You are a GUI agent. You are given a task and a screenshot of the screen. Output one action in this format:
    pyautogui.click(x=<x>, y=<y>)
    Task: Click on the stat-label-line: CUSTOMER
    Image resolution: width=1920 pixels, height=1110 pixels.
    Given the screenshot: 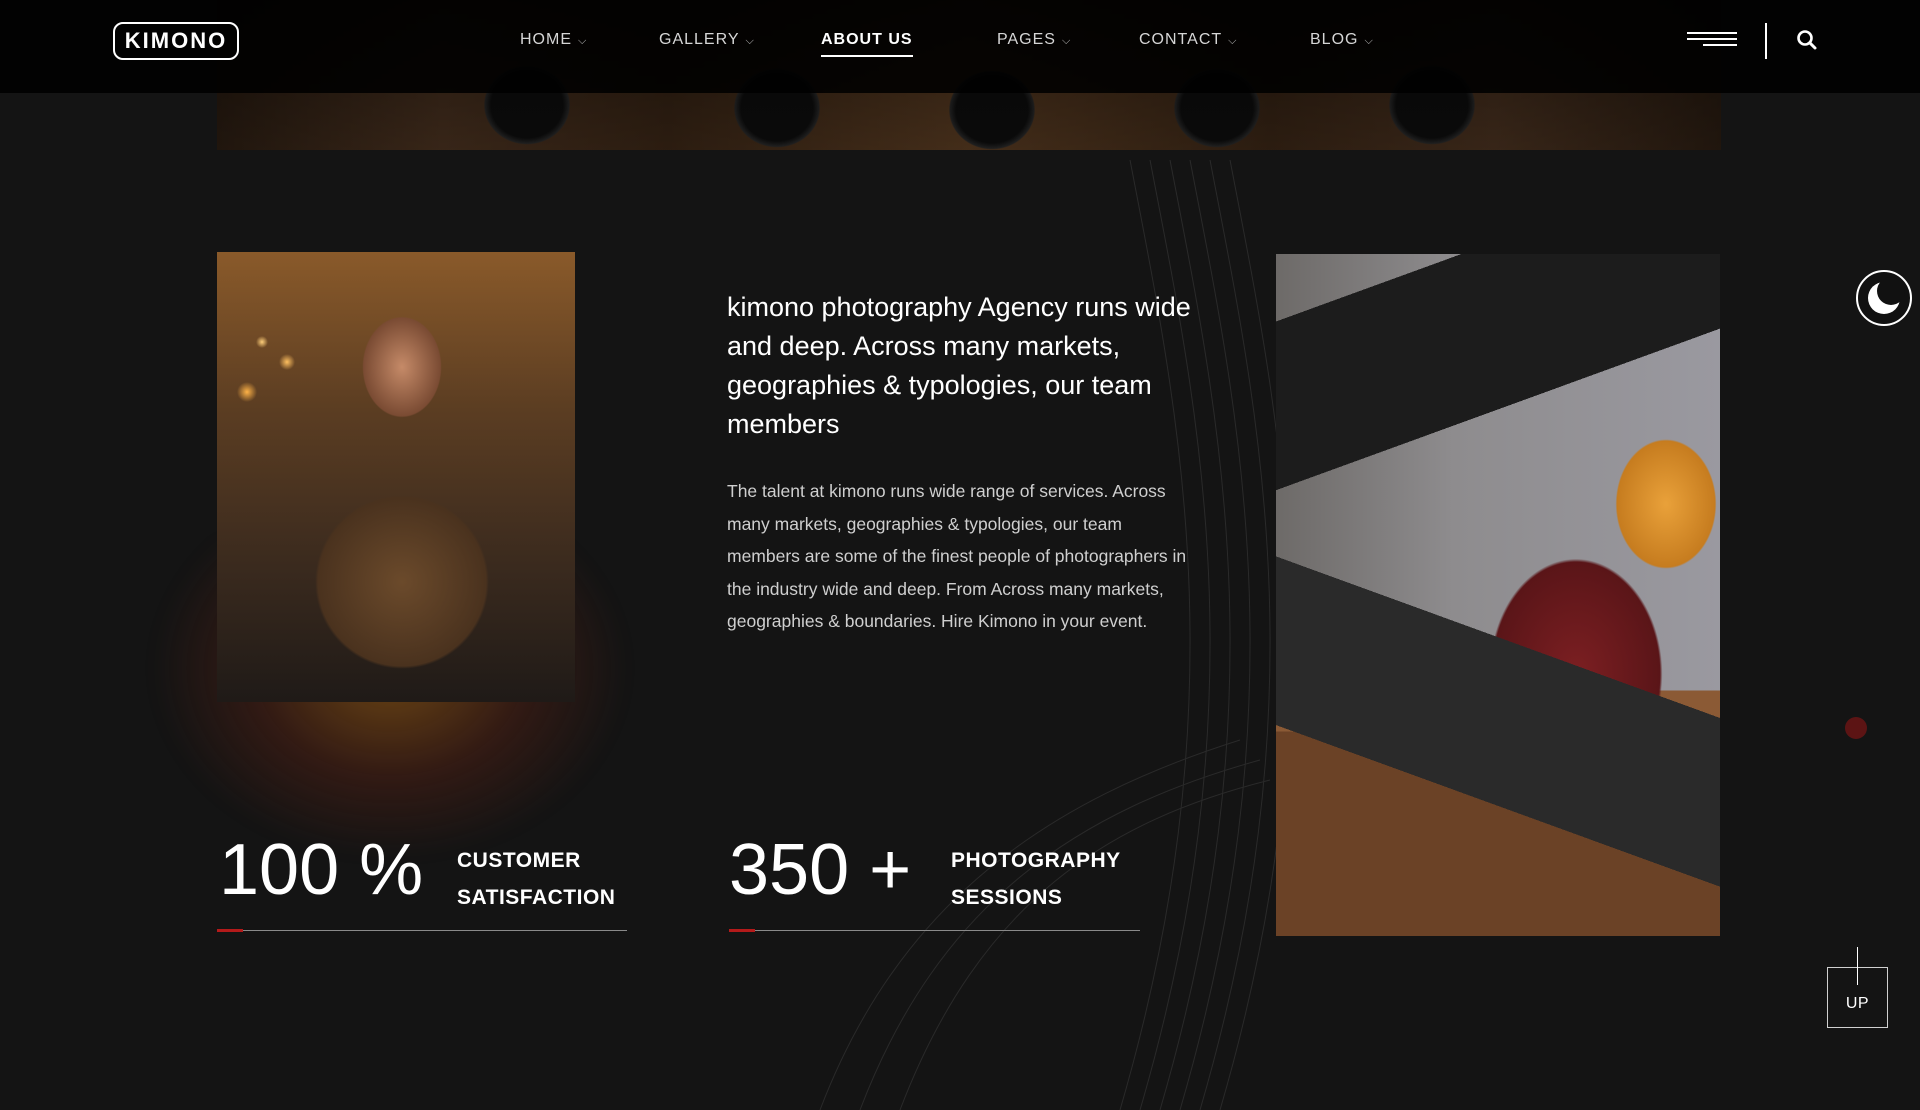 What is the action you would take?
    pyautogui.click(x=519, y=860)
    